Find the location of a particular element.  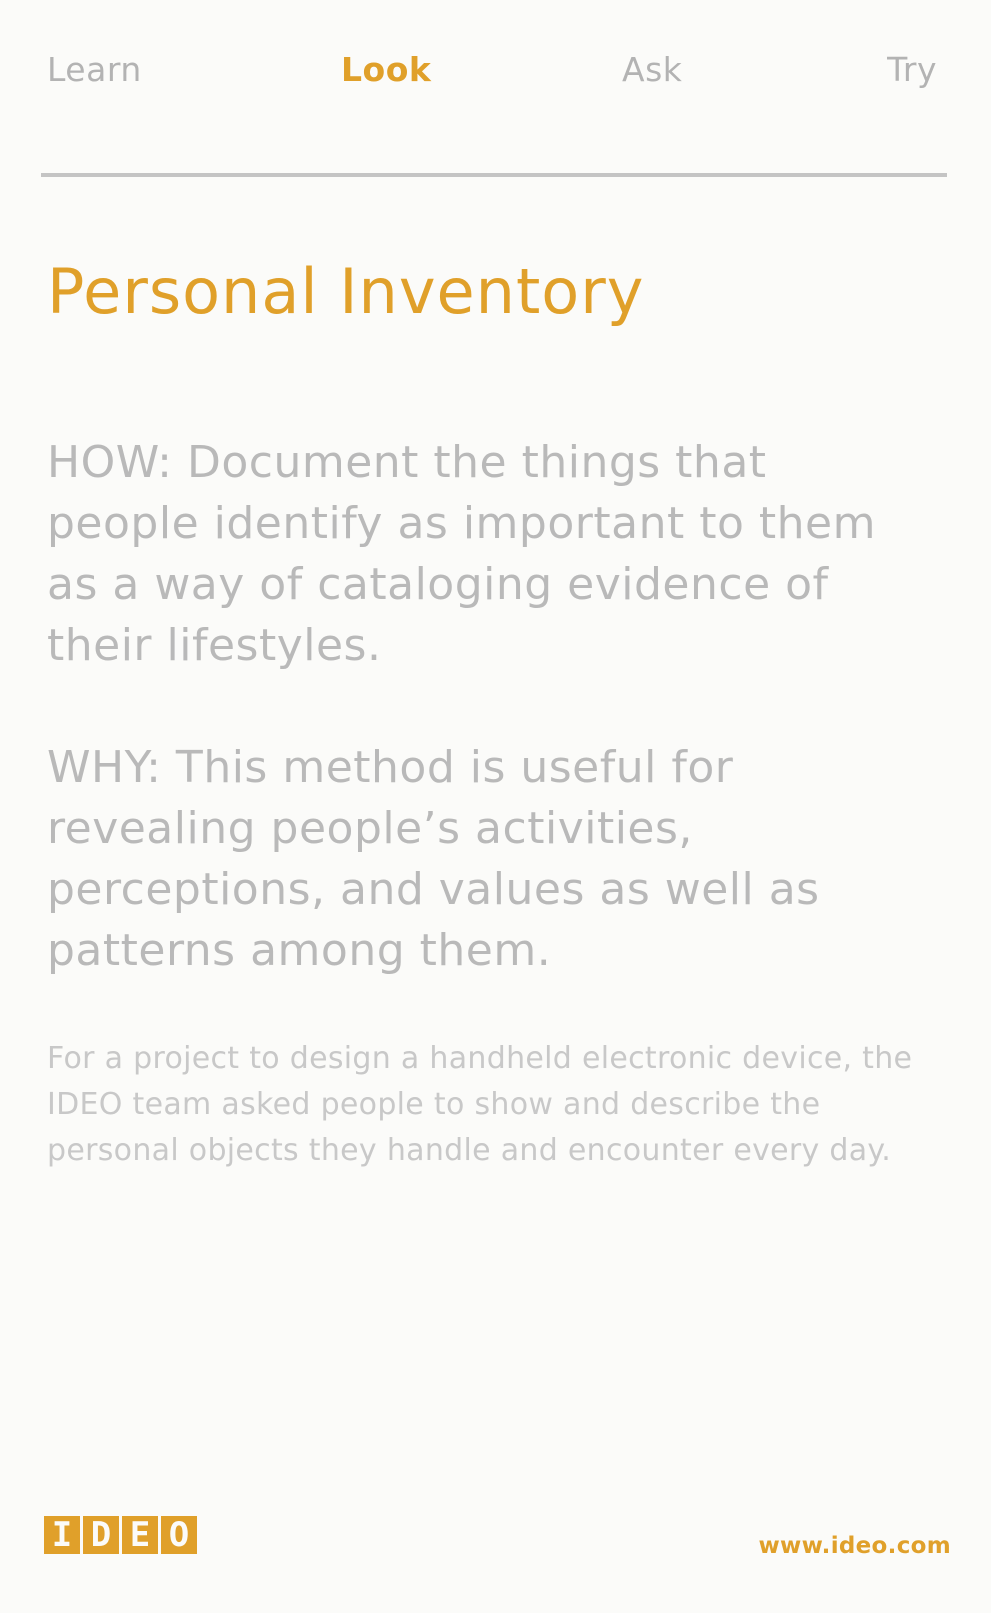

logo-letter-i: I is located at coordinates (62, 1535).